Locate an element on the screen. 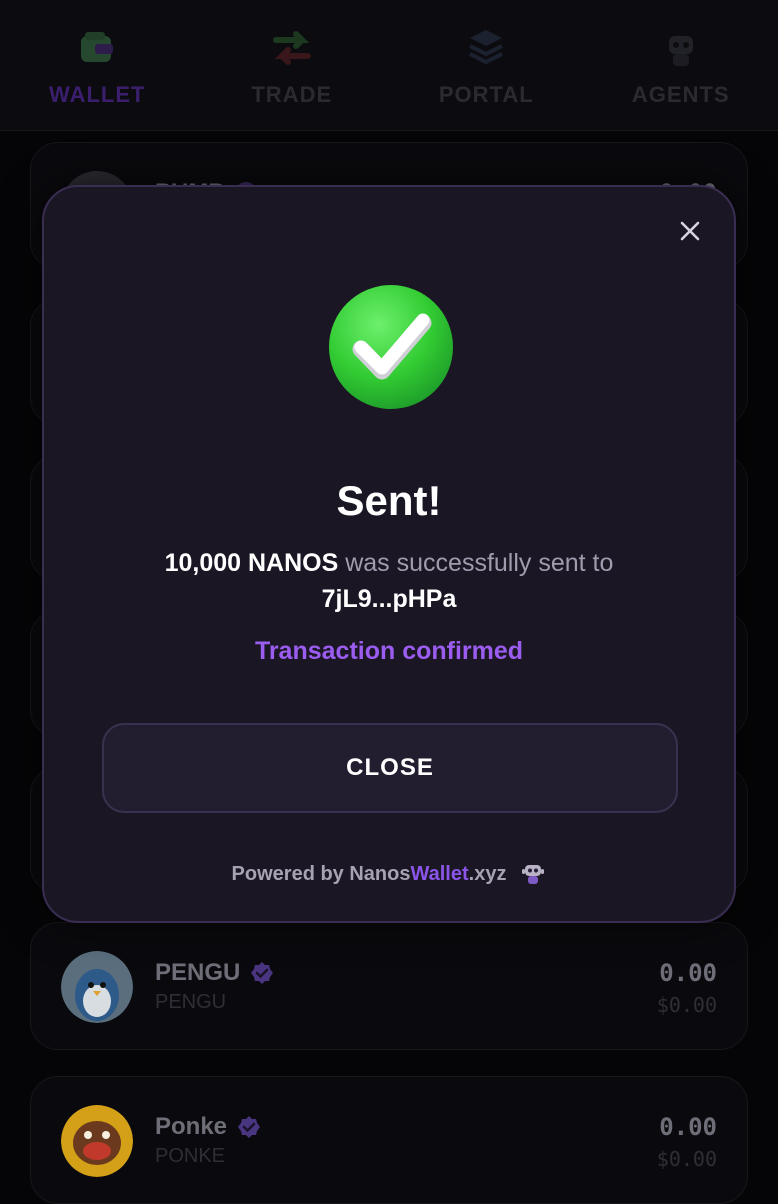  token-name: PENGU is located at coordinates (214, 973).